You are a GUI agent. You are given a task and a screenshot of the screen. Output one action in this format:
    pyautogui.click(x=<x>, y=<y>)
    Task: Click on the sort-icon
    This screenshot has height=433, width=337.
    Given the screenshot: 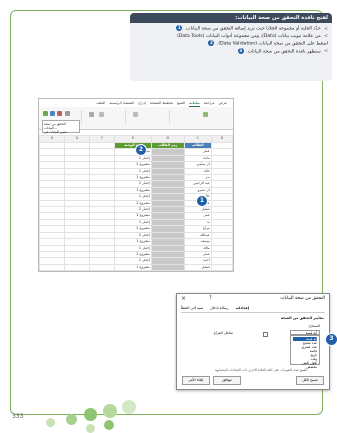 What is the action you would take?
    pyautogui.click(x=101, y=114)
    